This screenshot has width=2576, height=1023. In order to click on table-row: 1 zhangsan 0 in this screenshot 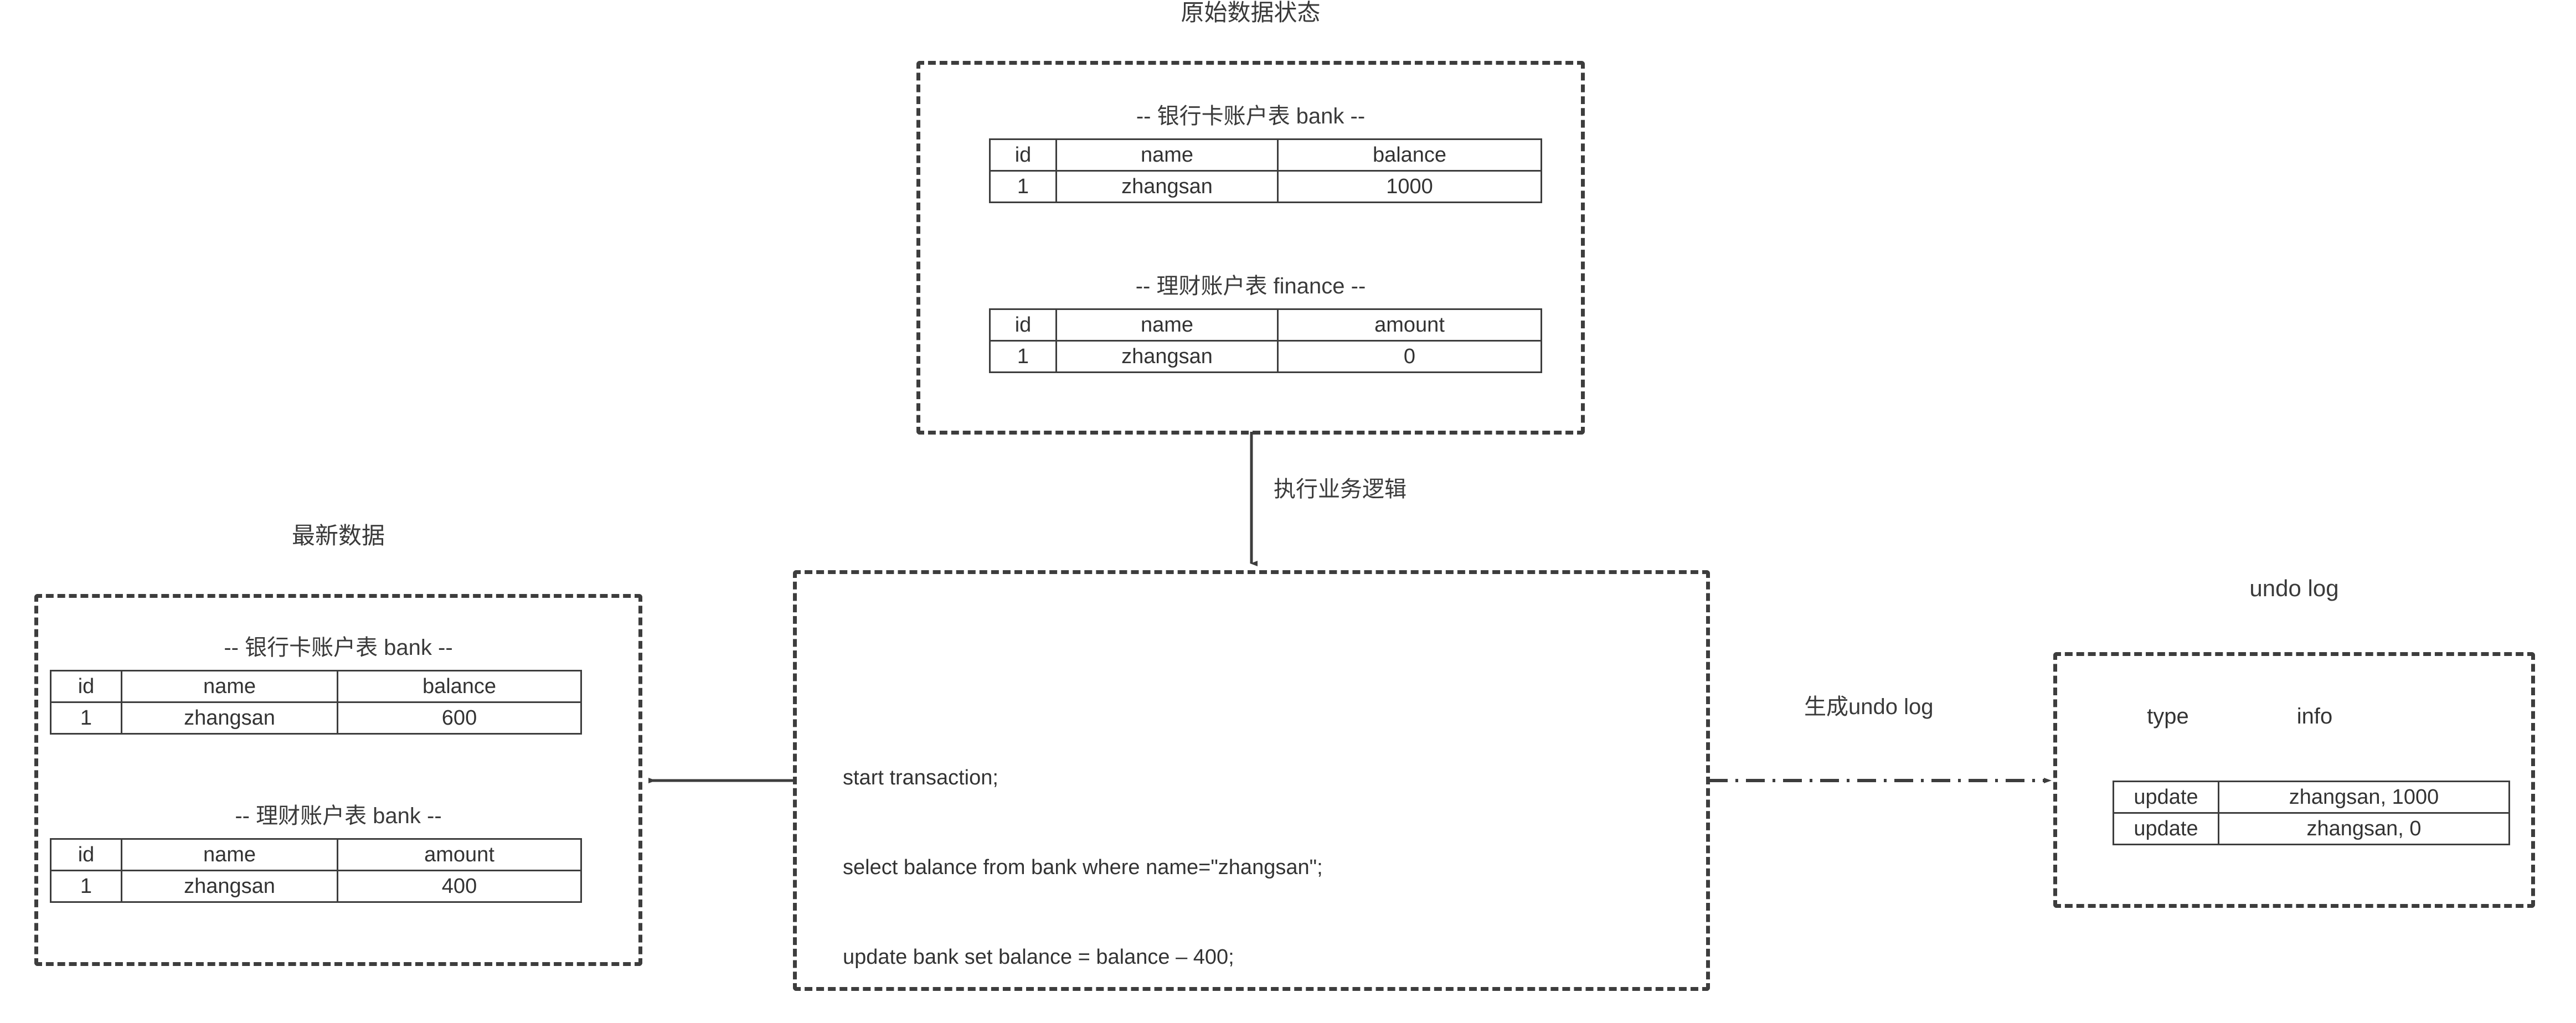, I will do `click(1265, 356)`.